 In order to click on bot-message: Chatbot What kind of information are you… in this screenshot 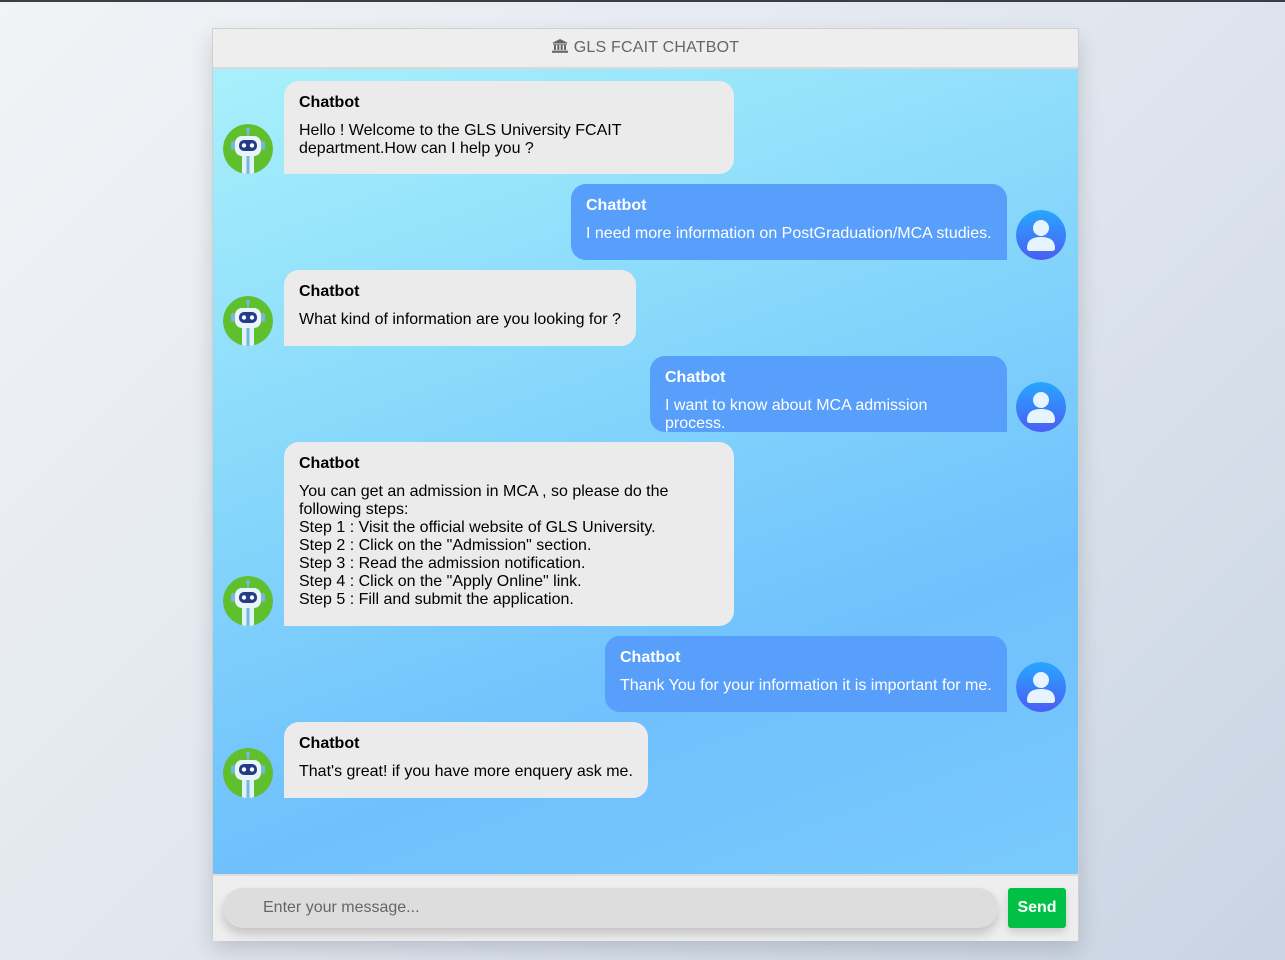, I will do `click(460, 308)`.